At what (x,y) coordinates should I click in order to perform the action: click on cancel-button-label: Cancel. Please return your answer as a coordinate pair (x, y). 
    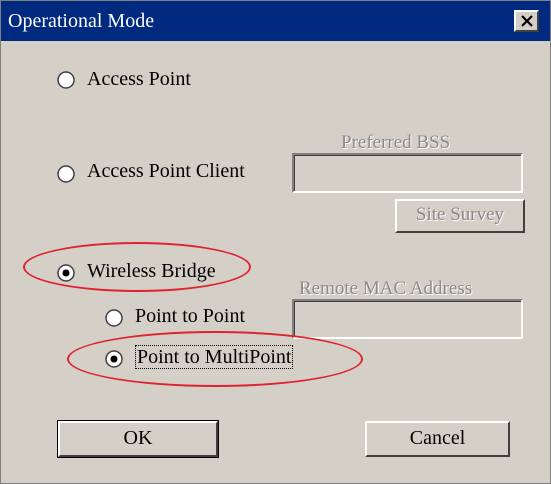
    Looking at the image, I should click on (437, 438).